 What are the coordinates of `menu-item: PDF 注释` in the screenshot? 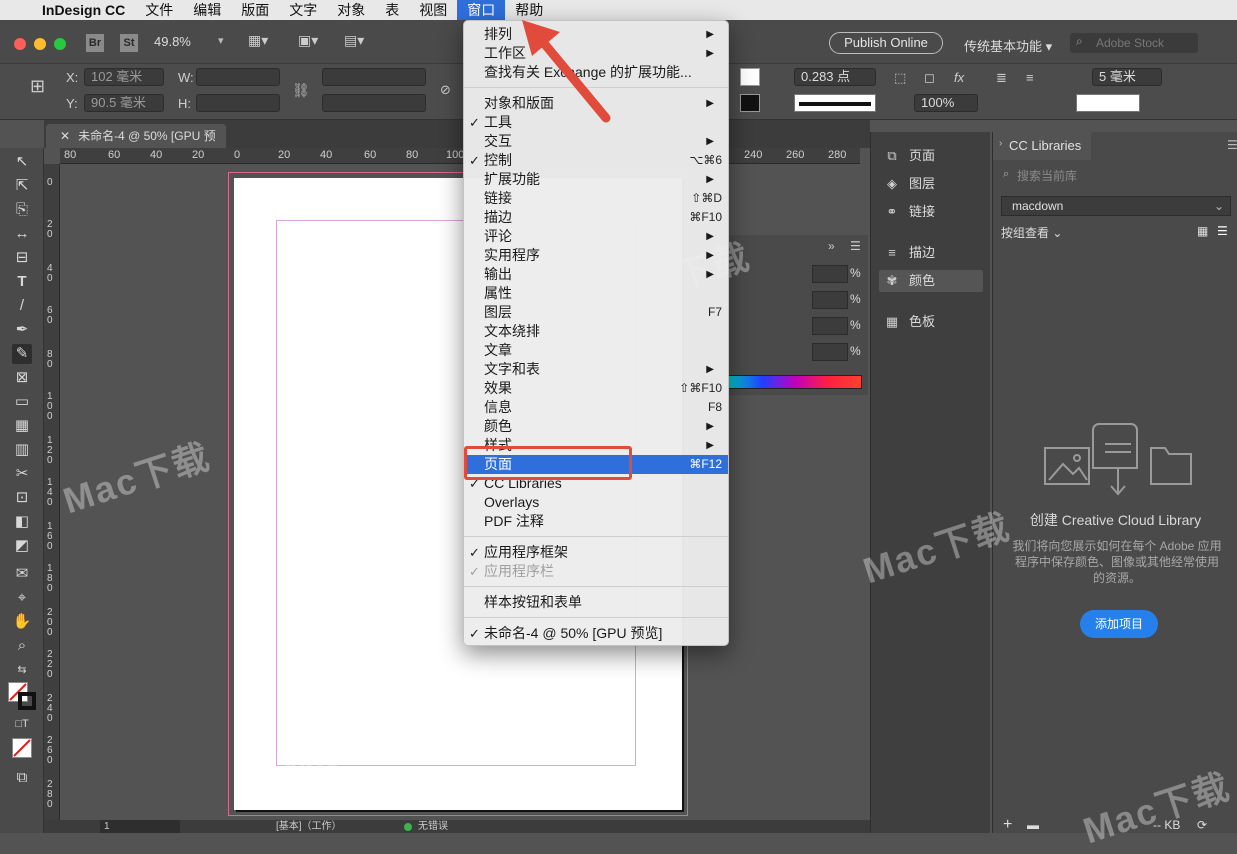 It's located at (596, 521).